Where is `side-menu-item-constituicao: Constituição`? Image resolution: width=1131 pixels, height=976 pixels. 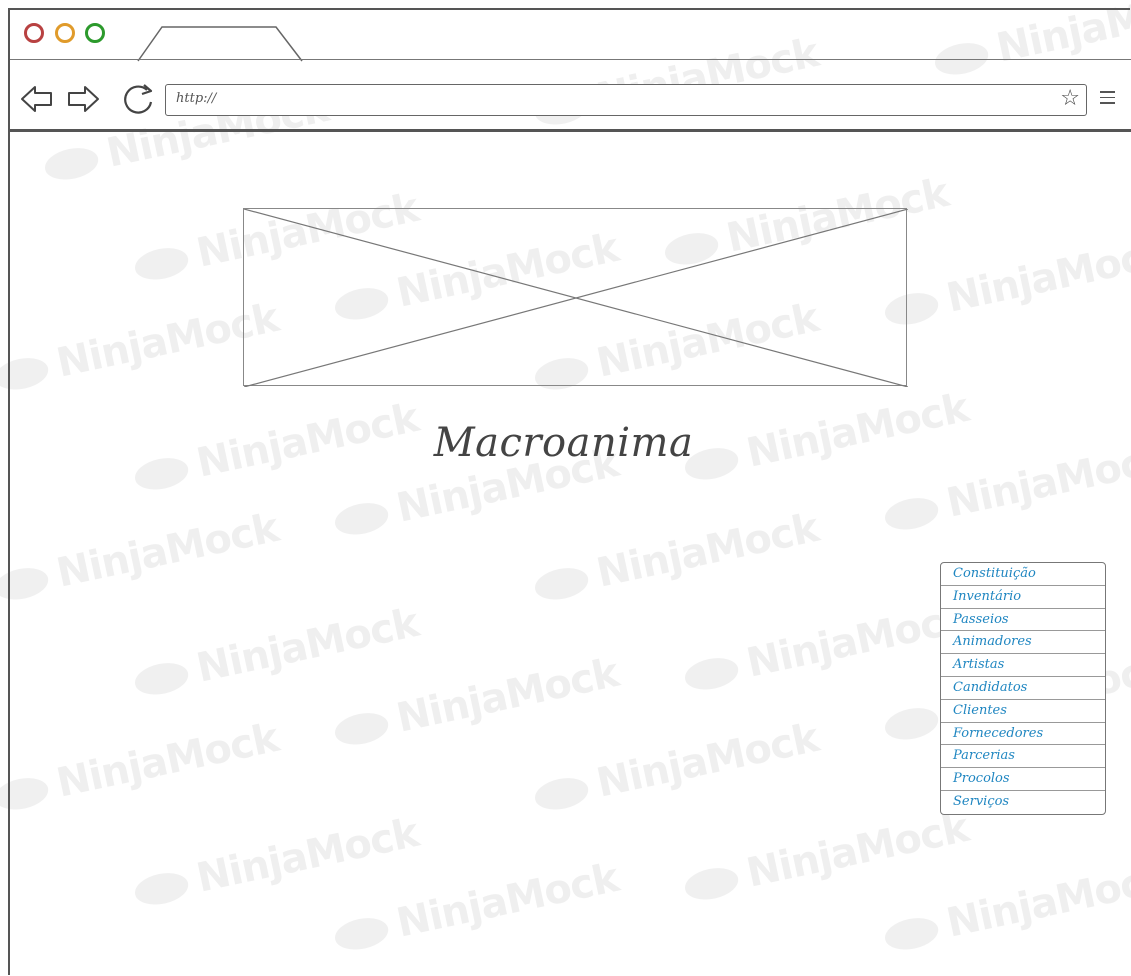 side-menu-item-constituicao: Constituição is located at coordinates (1023, 574).